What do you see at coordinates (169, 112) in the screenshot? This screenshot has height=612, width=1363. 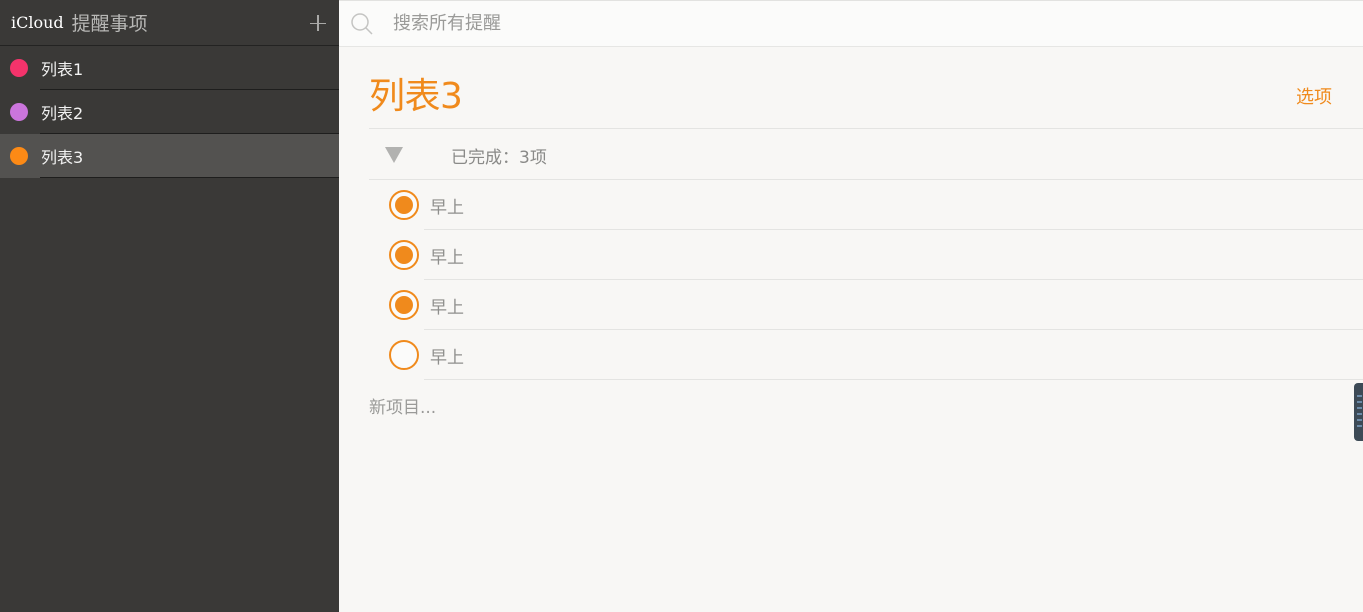 I see `sidebar-item-list2: 列表2` at bounding box center [169, 112].